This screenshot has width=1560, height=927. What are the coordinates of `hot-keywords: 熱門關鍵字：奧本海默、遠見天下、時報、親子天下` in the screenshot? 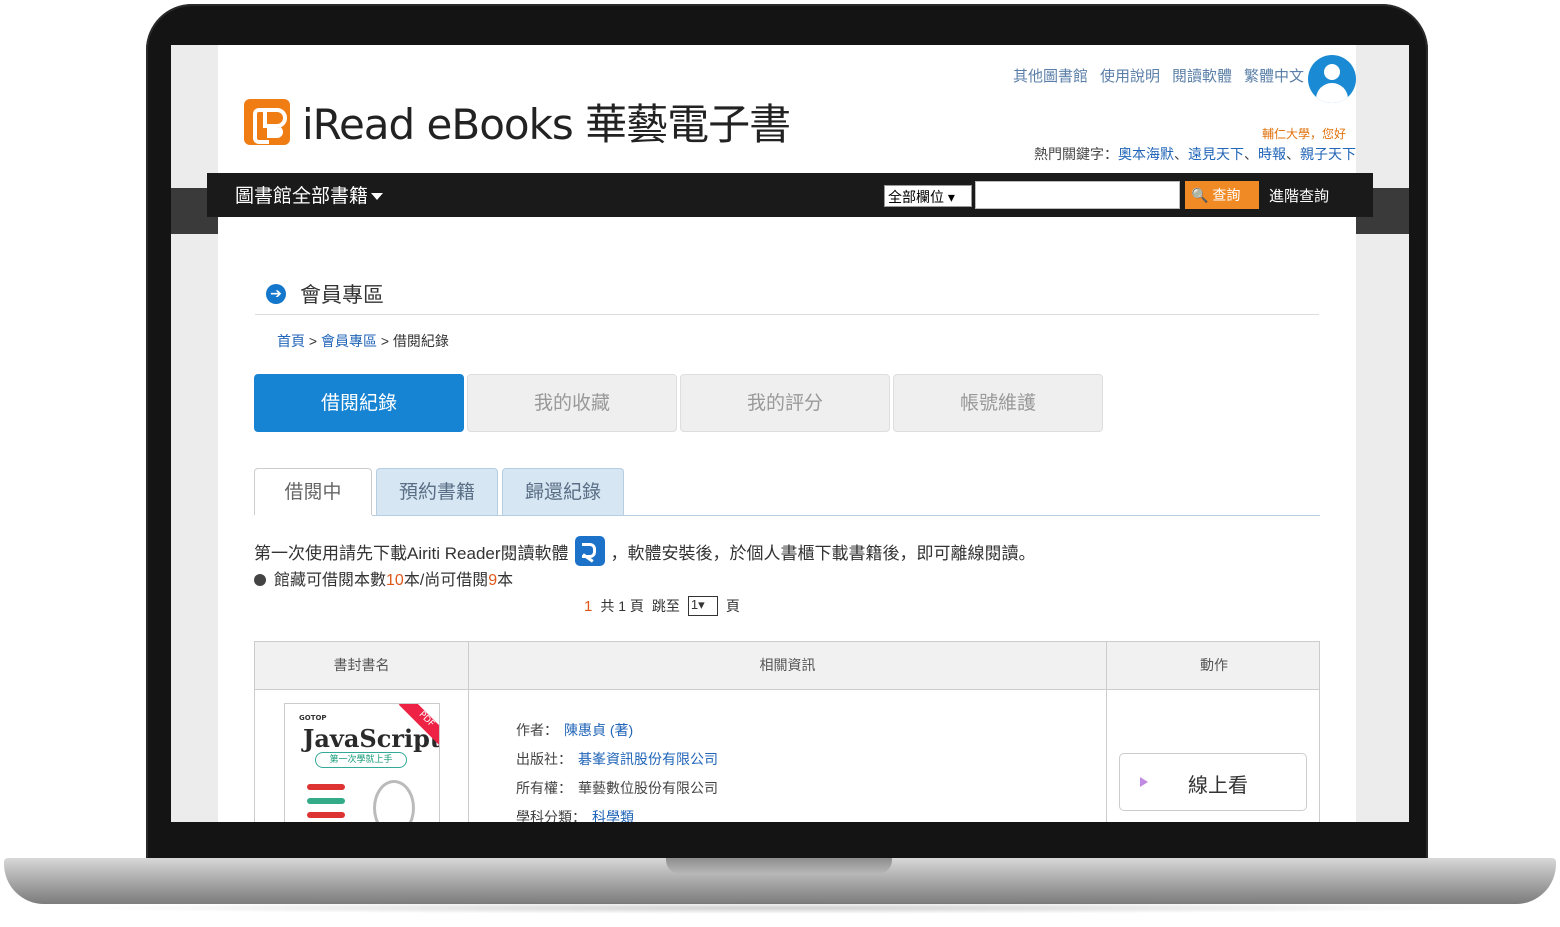 It's located at (1195, 154).